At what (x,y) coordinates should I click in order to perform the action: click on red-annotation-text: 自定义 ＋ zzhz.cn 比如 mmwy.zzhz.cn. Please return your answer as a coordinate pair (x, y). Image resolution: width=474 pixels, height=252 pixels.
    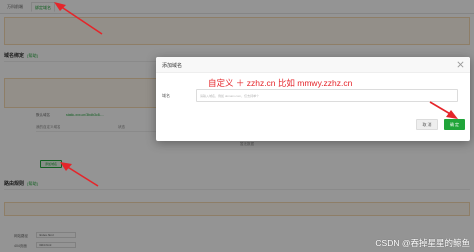
    Looking at the image, I should click on (280, 83).